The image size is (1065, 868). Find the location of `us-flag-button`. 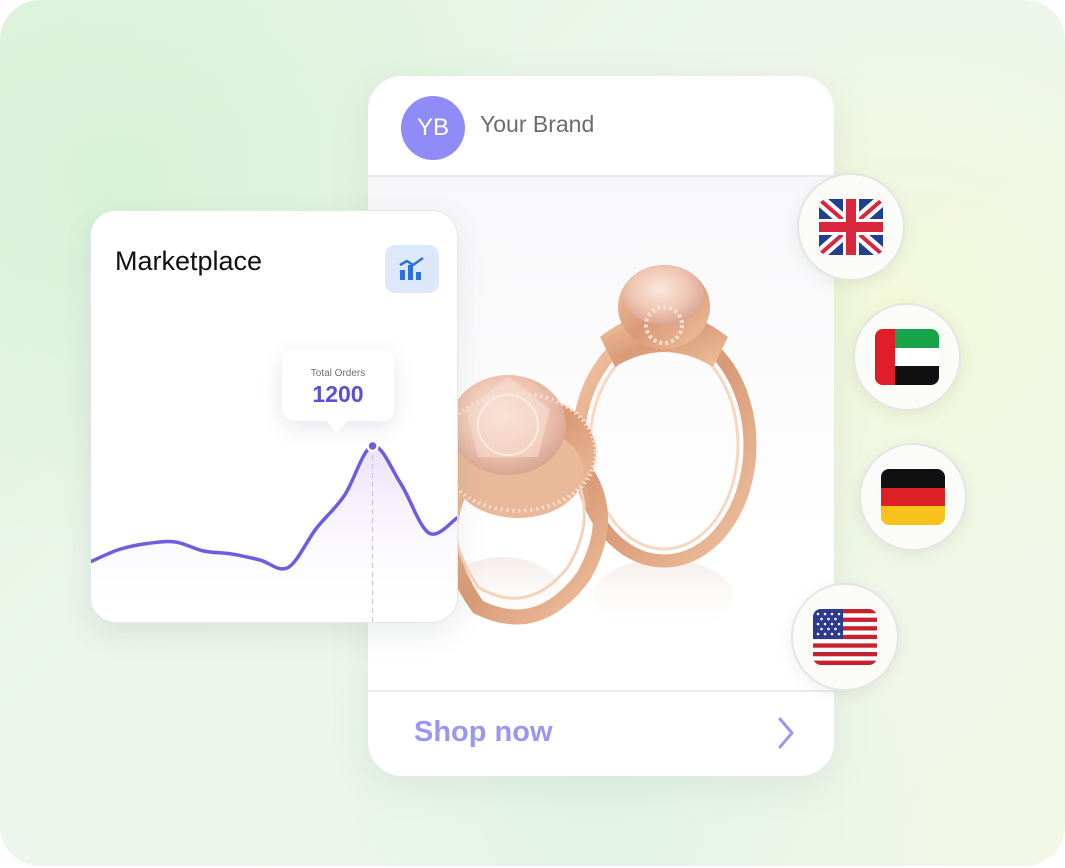

us-flag-button is located at coordinates (845, 637).